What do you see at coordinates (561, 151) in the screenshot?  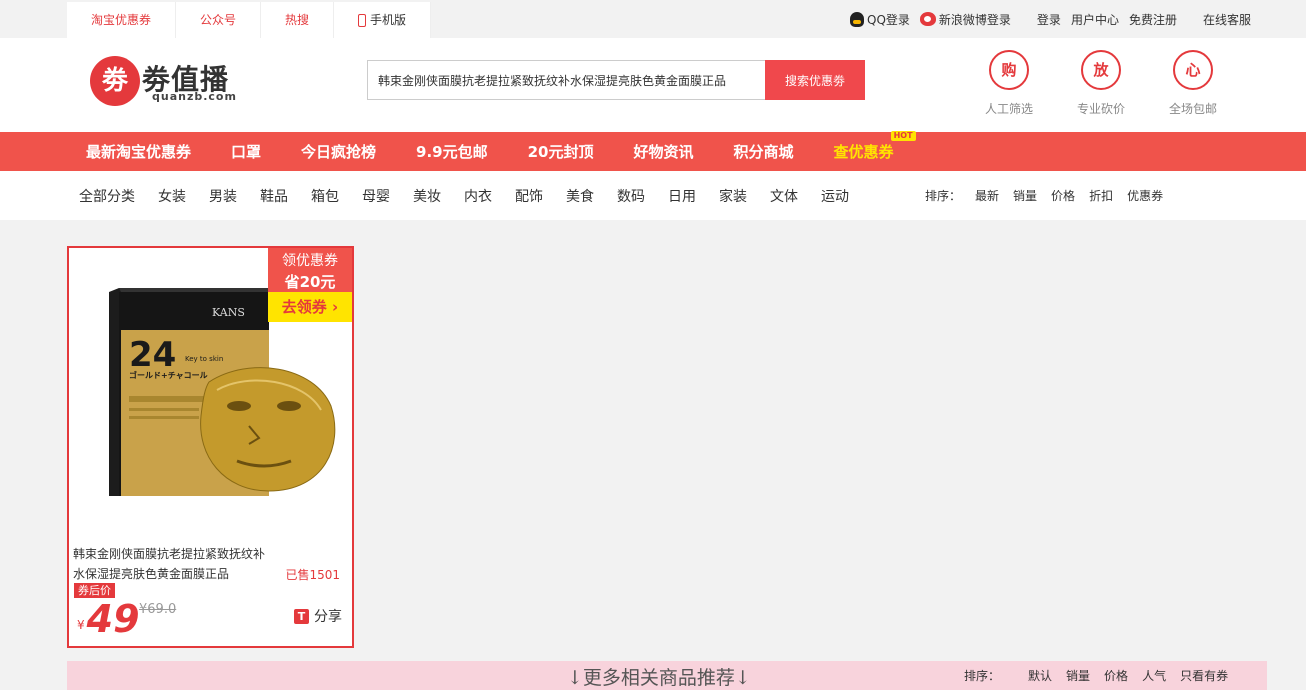 I see `nav-20-cap: 20元封顶` at bounding box center [561, 151].